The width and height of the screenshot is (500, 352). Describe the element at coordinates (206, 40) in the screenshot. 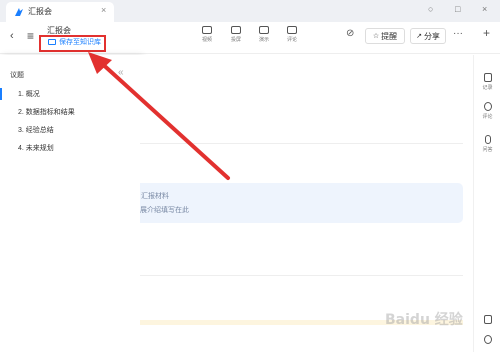

I see `video-label: 视频` at that location.